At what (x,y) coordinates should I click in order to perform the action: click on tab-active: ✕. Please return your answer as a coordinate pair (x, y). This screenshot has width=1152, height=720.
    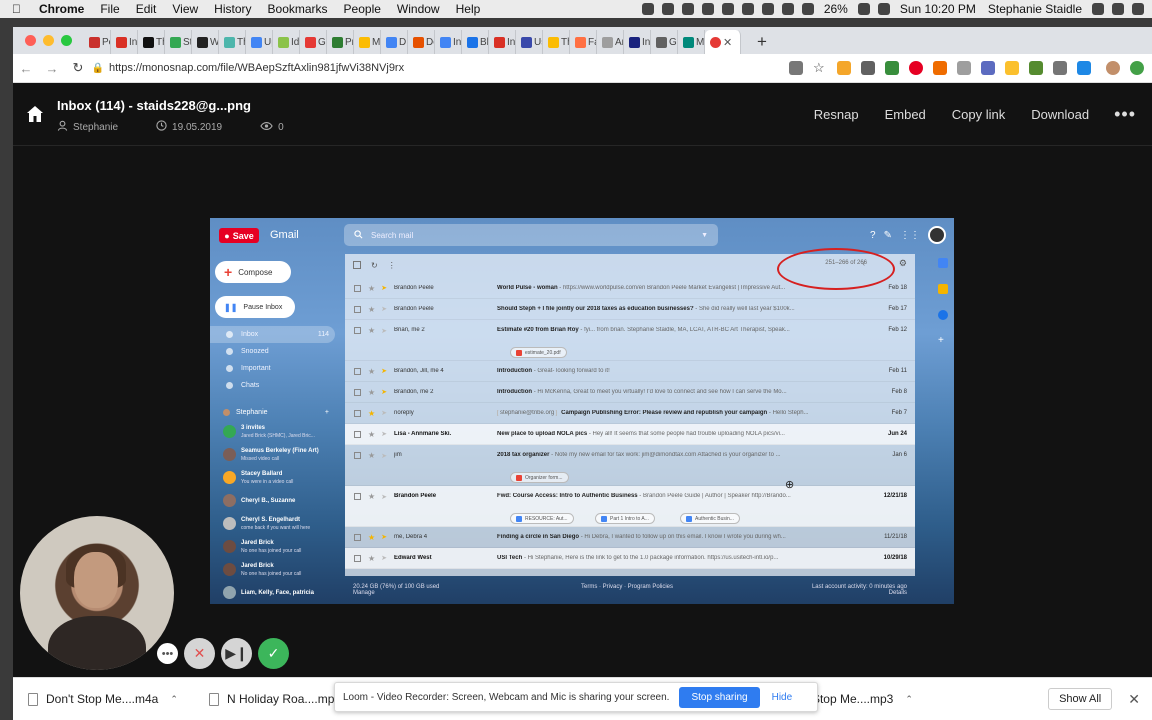
    Looking at the image, I should click on (723, 42).